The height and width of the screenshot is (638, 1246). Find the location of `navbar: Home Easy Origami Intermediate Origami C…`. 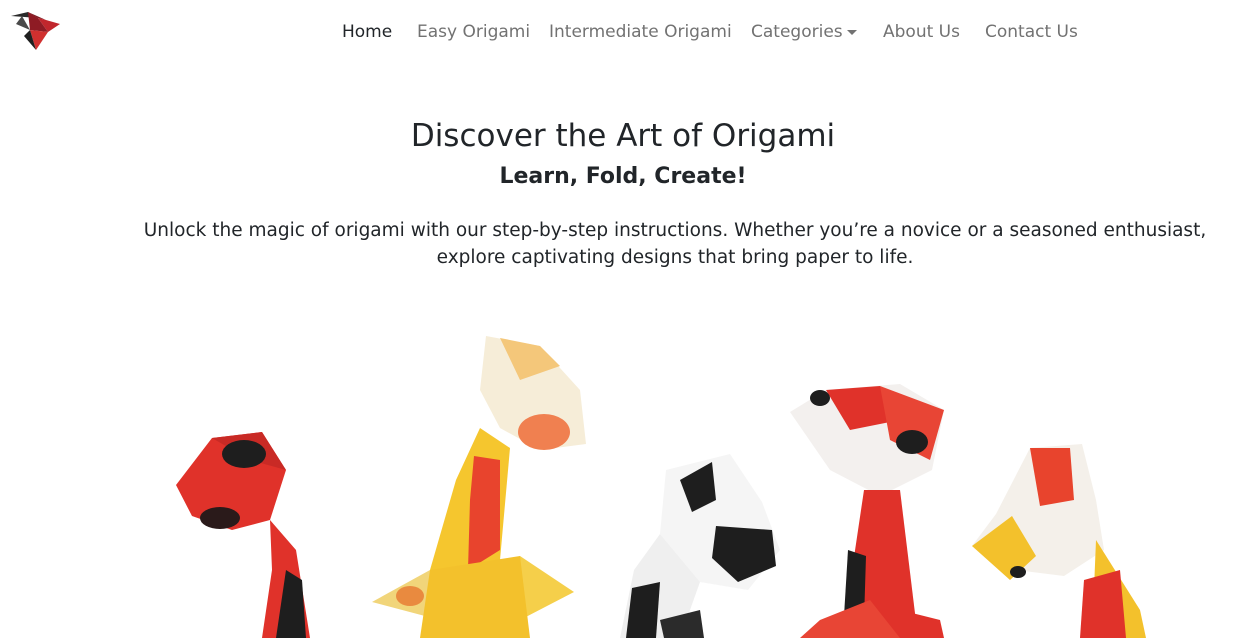

navbar: Home Easy Origami Intermediate Origami C… is located at coordinates (623, 32).